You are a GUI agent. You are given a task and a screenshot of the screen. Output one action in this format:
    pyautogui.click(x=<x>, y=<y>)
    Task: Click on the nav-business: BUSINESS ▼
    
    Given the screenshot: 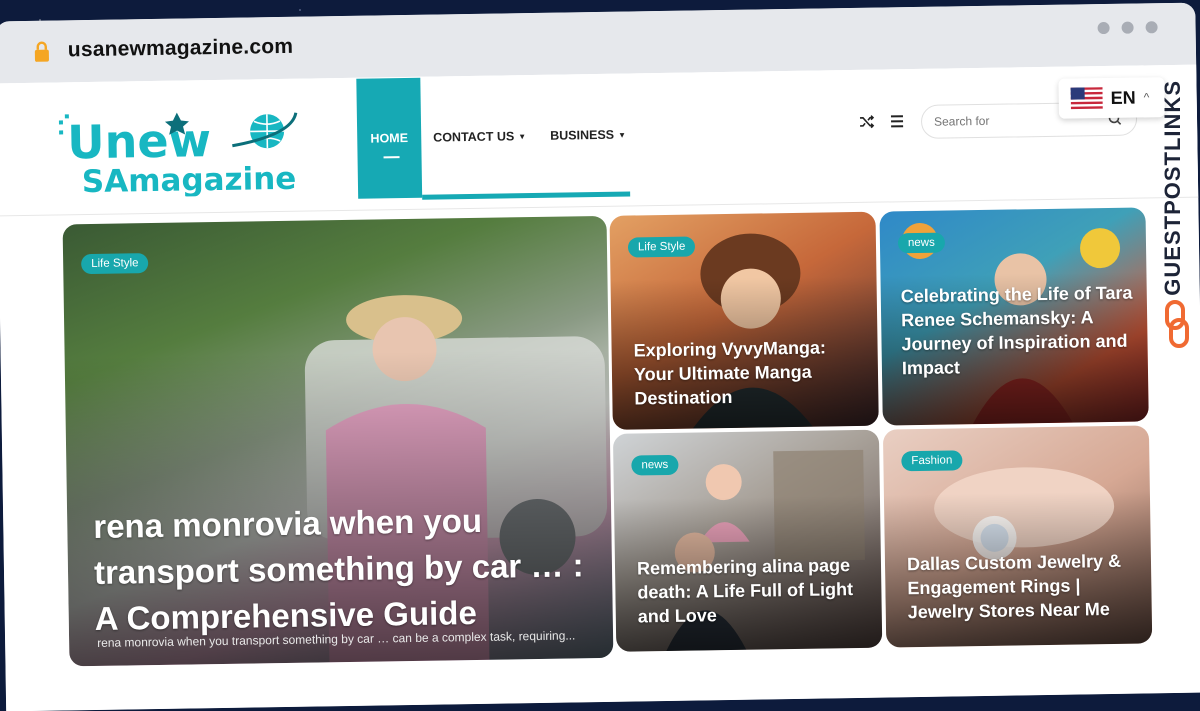 What is the action you would take?
    pyautogui.click(x=588, y=135)
    